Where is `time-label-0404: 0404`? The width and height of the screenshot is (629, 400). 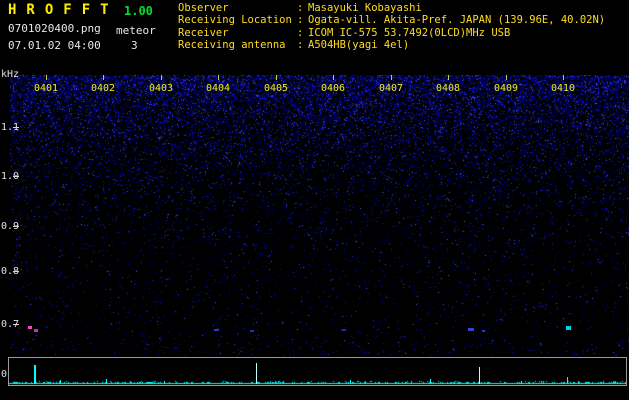 time-label-0404: 0404 is located at coordinates (218, 88).